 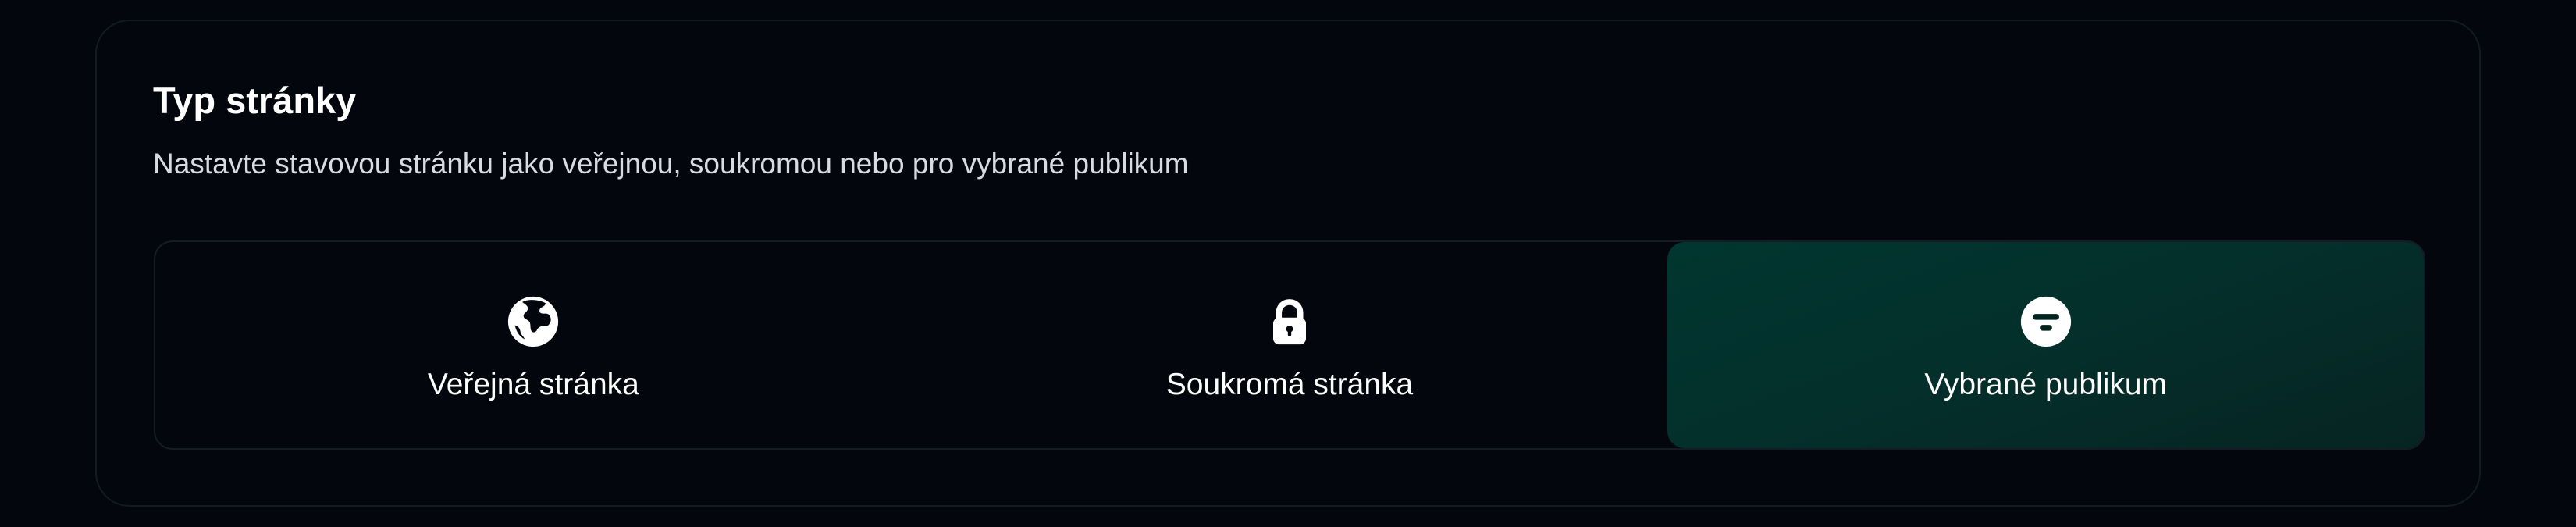 What do you see at coordinates (1289, 384) in the screenshot?
I see `option-label: Soukromá stránka` at bounding box center [1289, 384].